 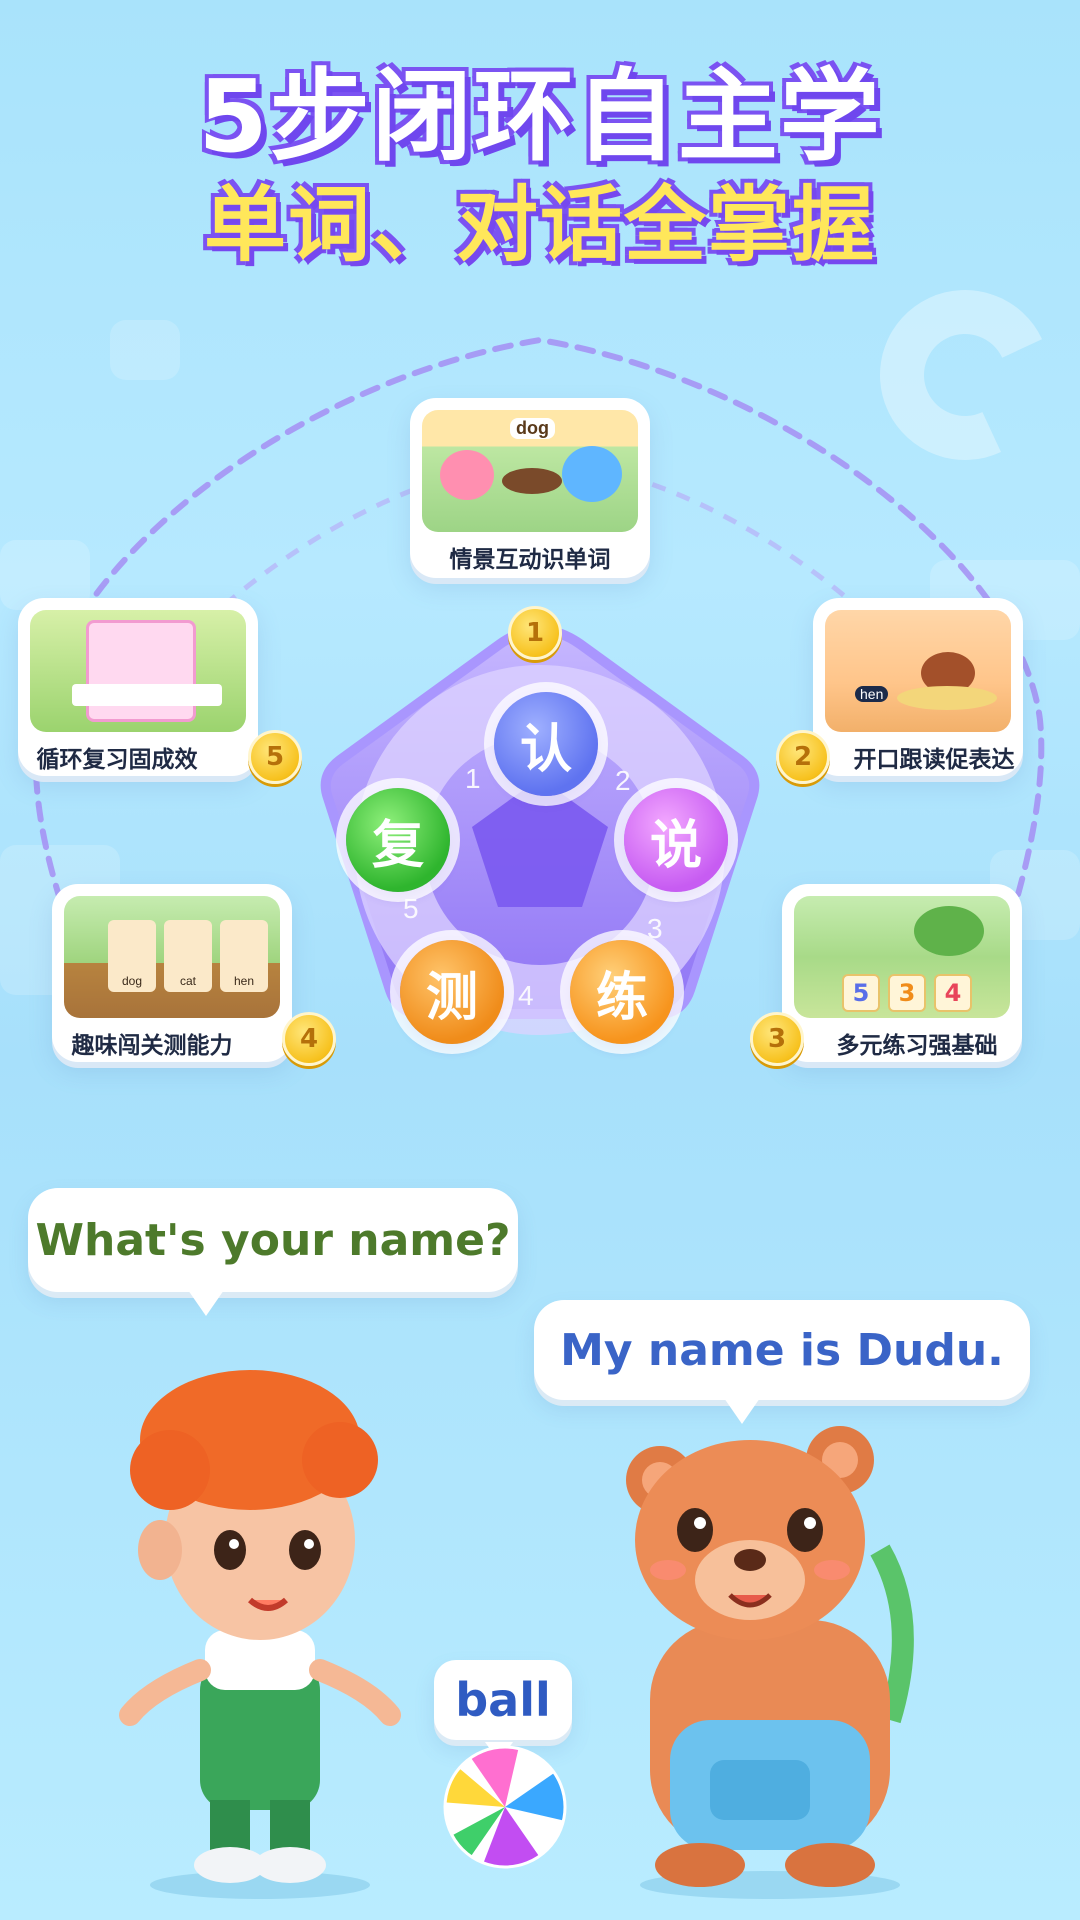 What do you see at coordinates (309, 1039) in the screenshot?
I see `step-number-badge-4: 4` at bounding box center [309, 1039].